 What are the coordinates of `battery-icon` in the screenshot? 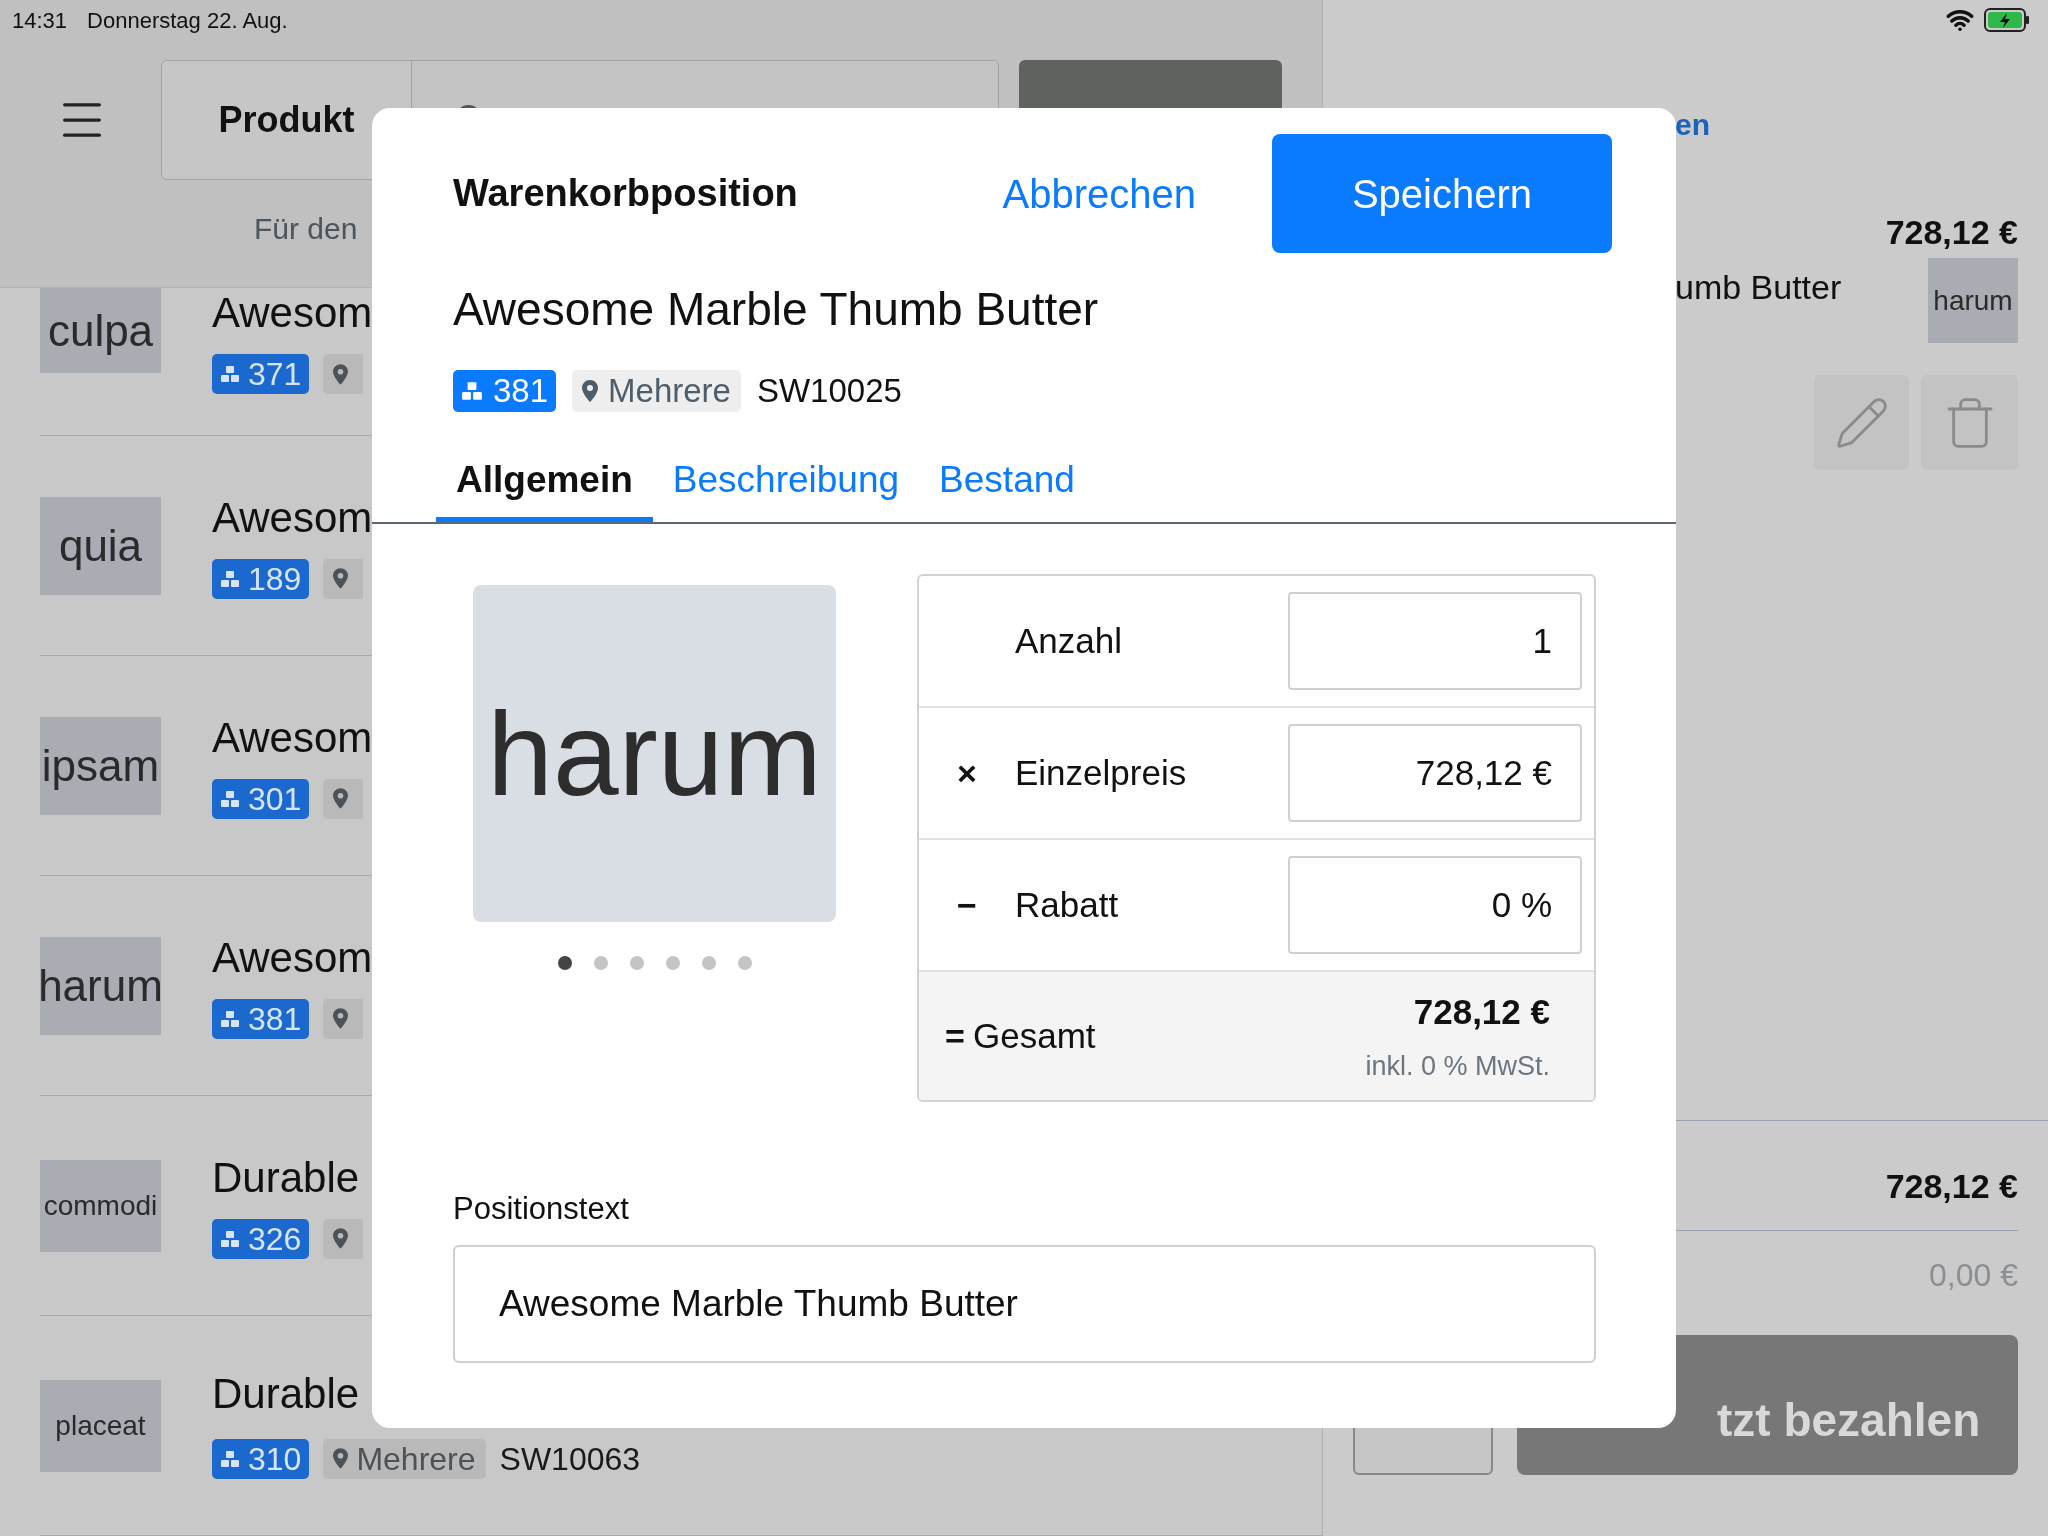 It's located at (2007, 20).